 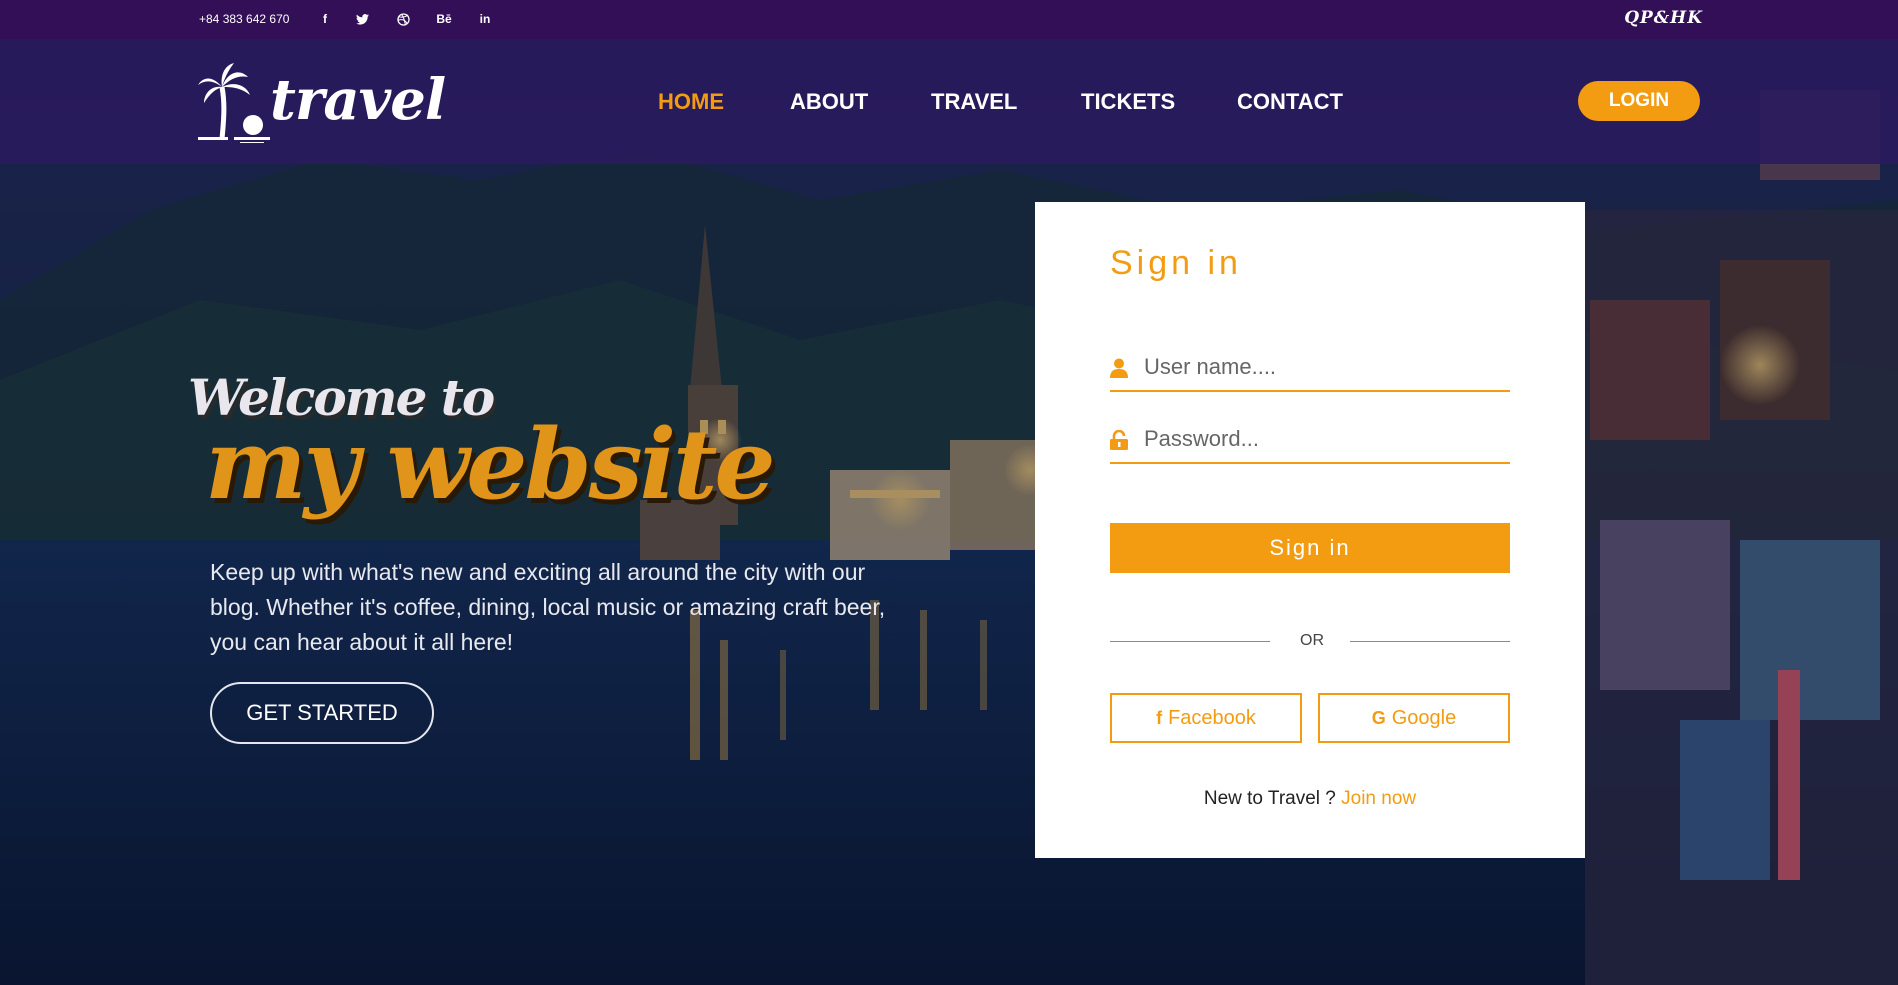 I want to click on nav-home: HOME, so click(x=691, y=102).